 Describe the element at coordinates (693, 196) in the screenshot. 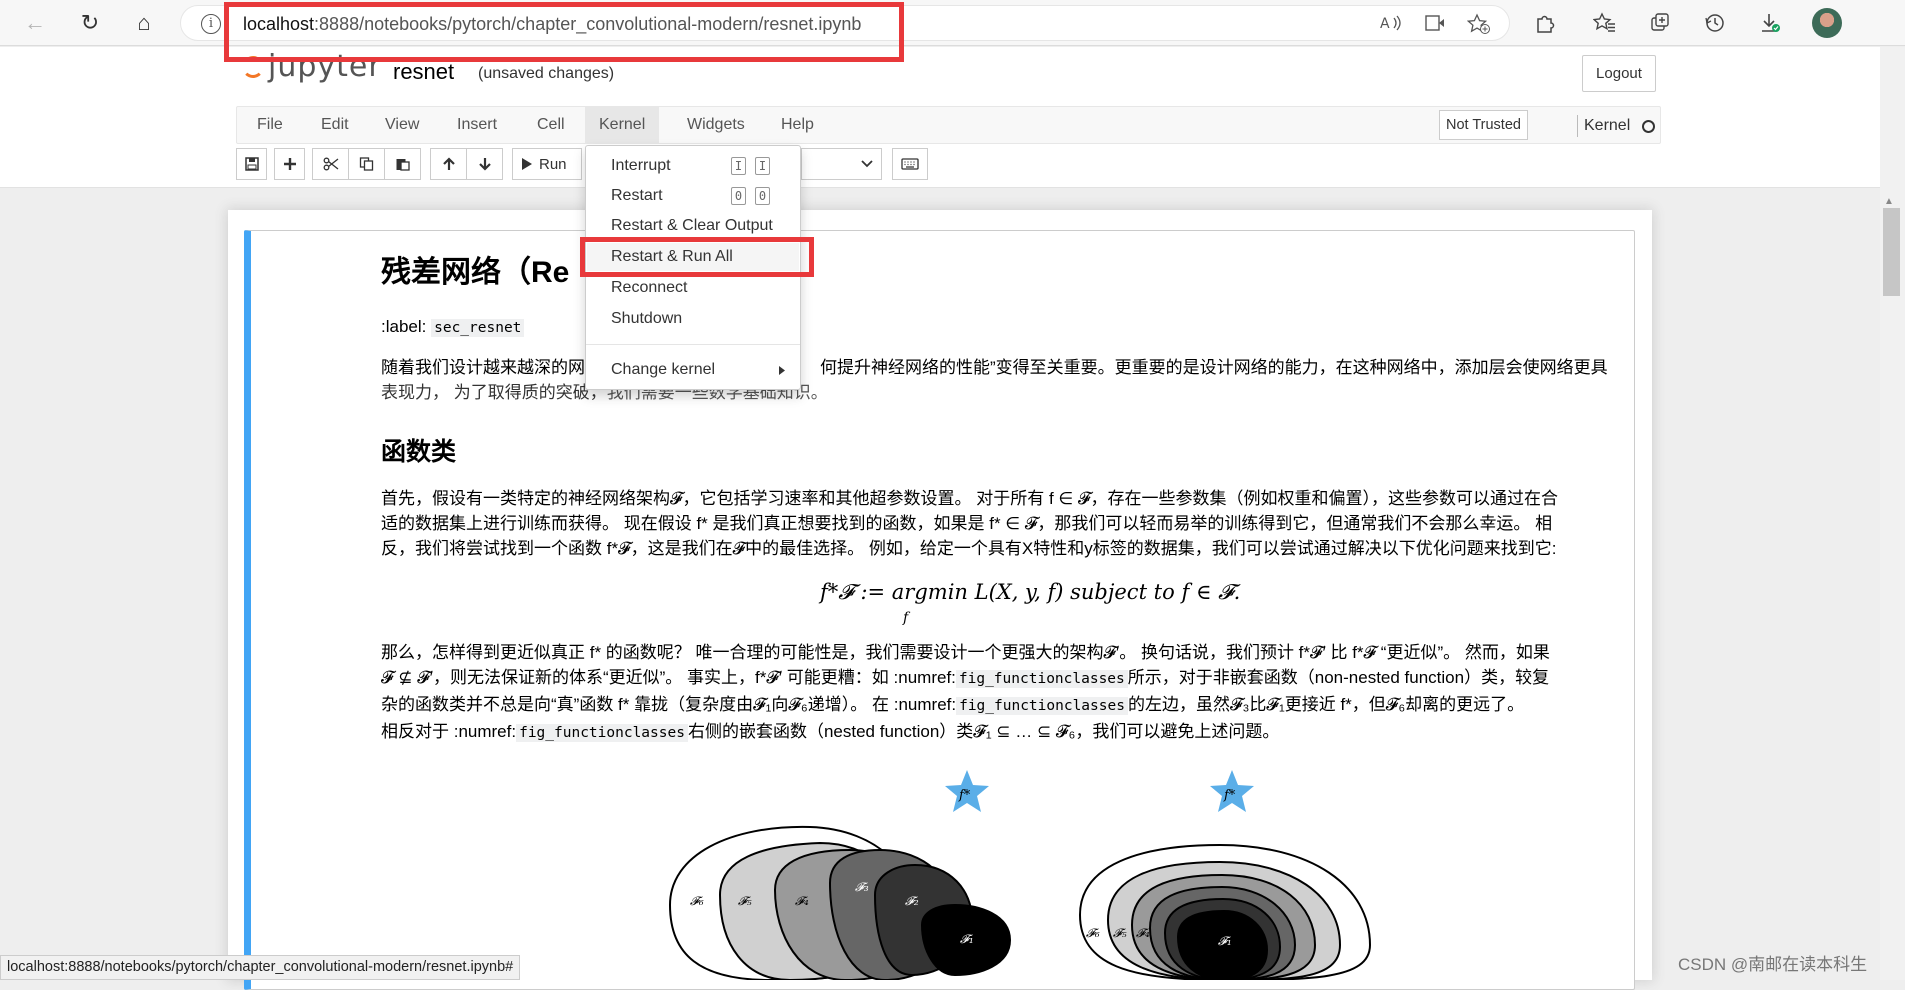

I see `menu-item-restart: Restart 0 0` at that location.